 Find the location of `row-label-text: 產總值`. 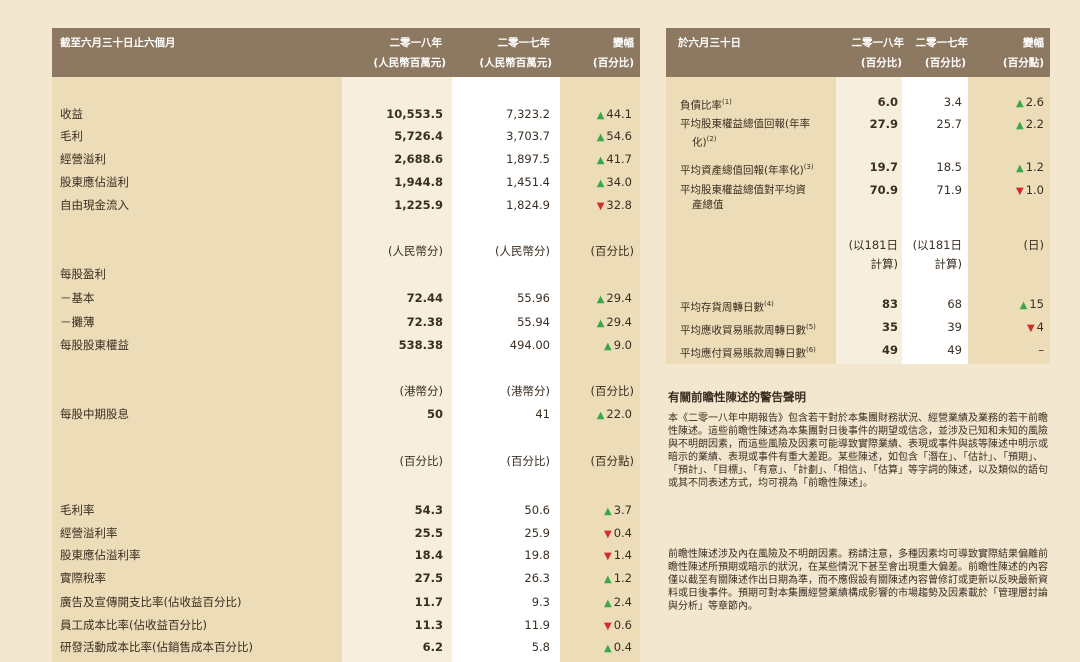

row-label-text: 產總值 is located at coordinates (708, 205).